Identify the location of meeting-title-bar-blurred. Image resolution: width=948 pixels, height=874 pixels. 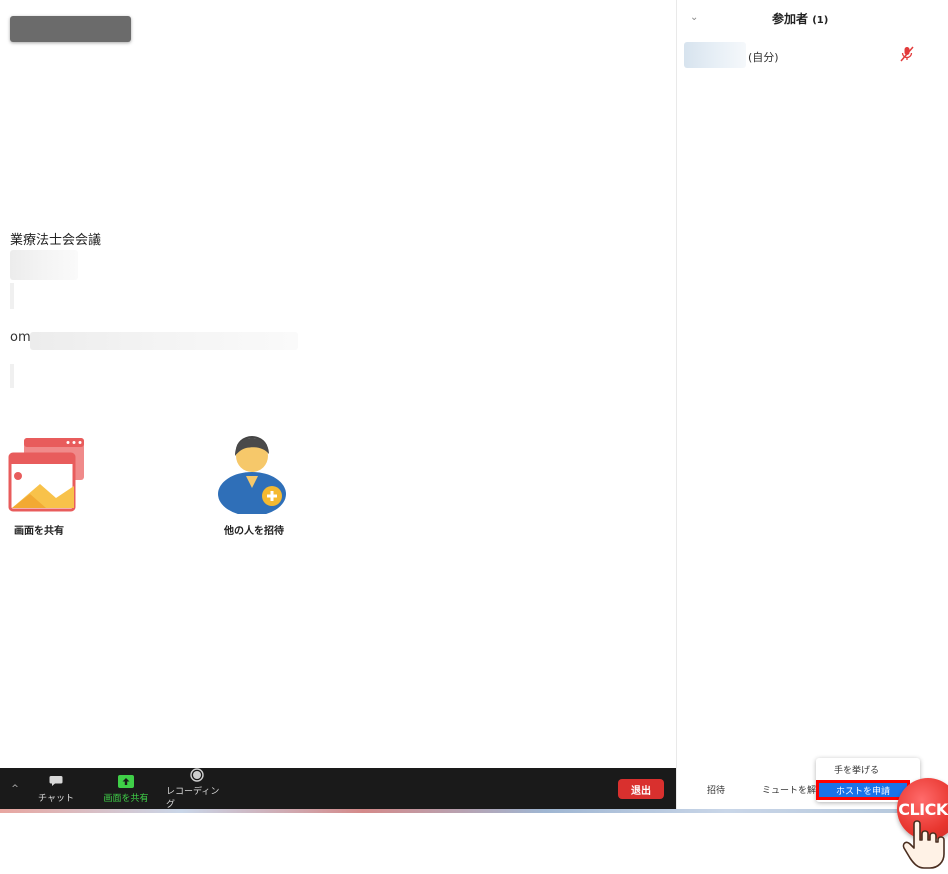
(70, 29).